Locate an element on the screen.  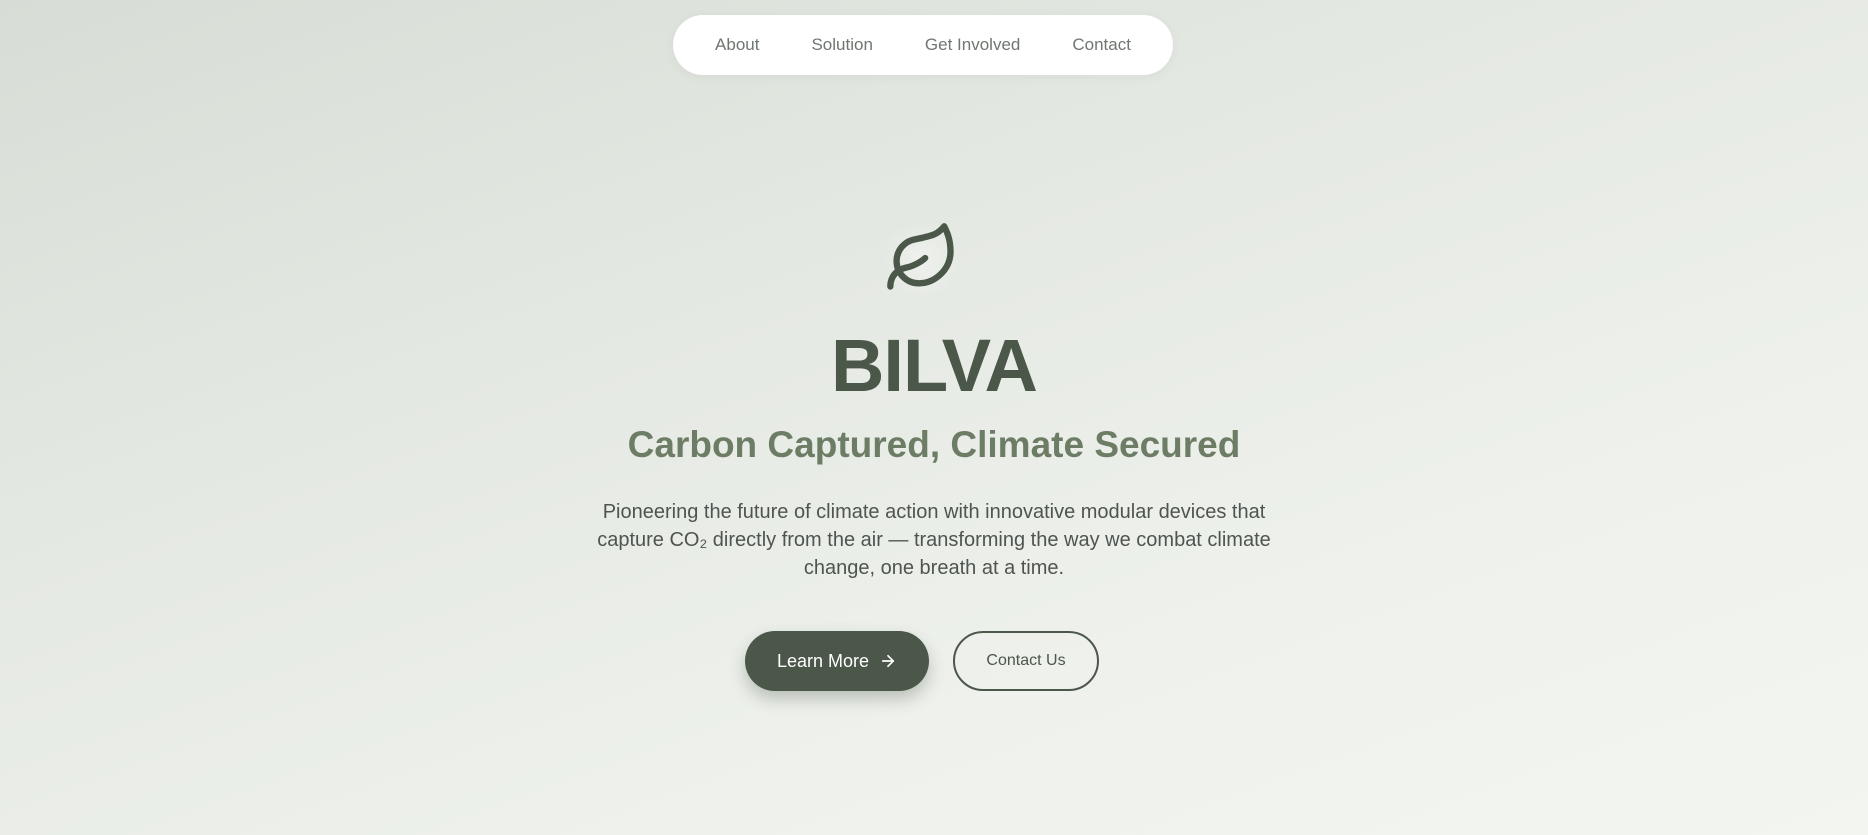
leaf-icon-container is located at coordinates (922, 260).